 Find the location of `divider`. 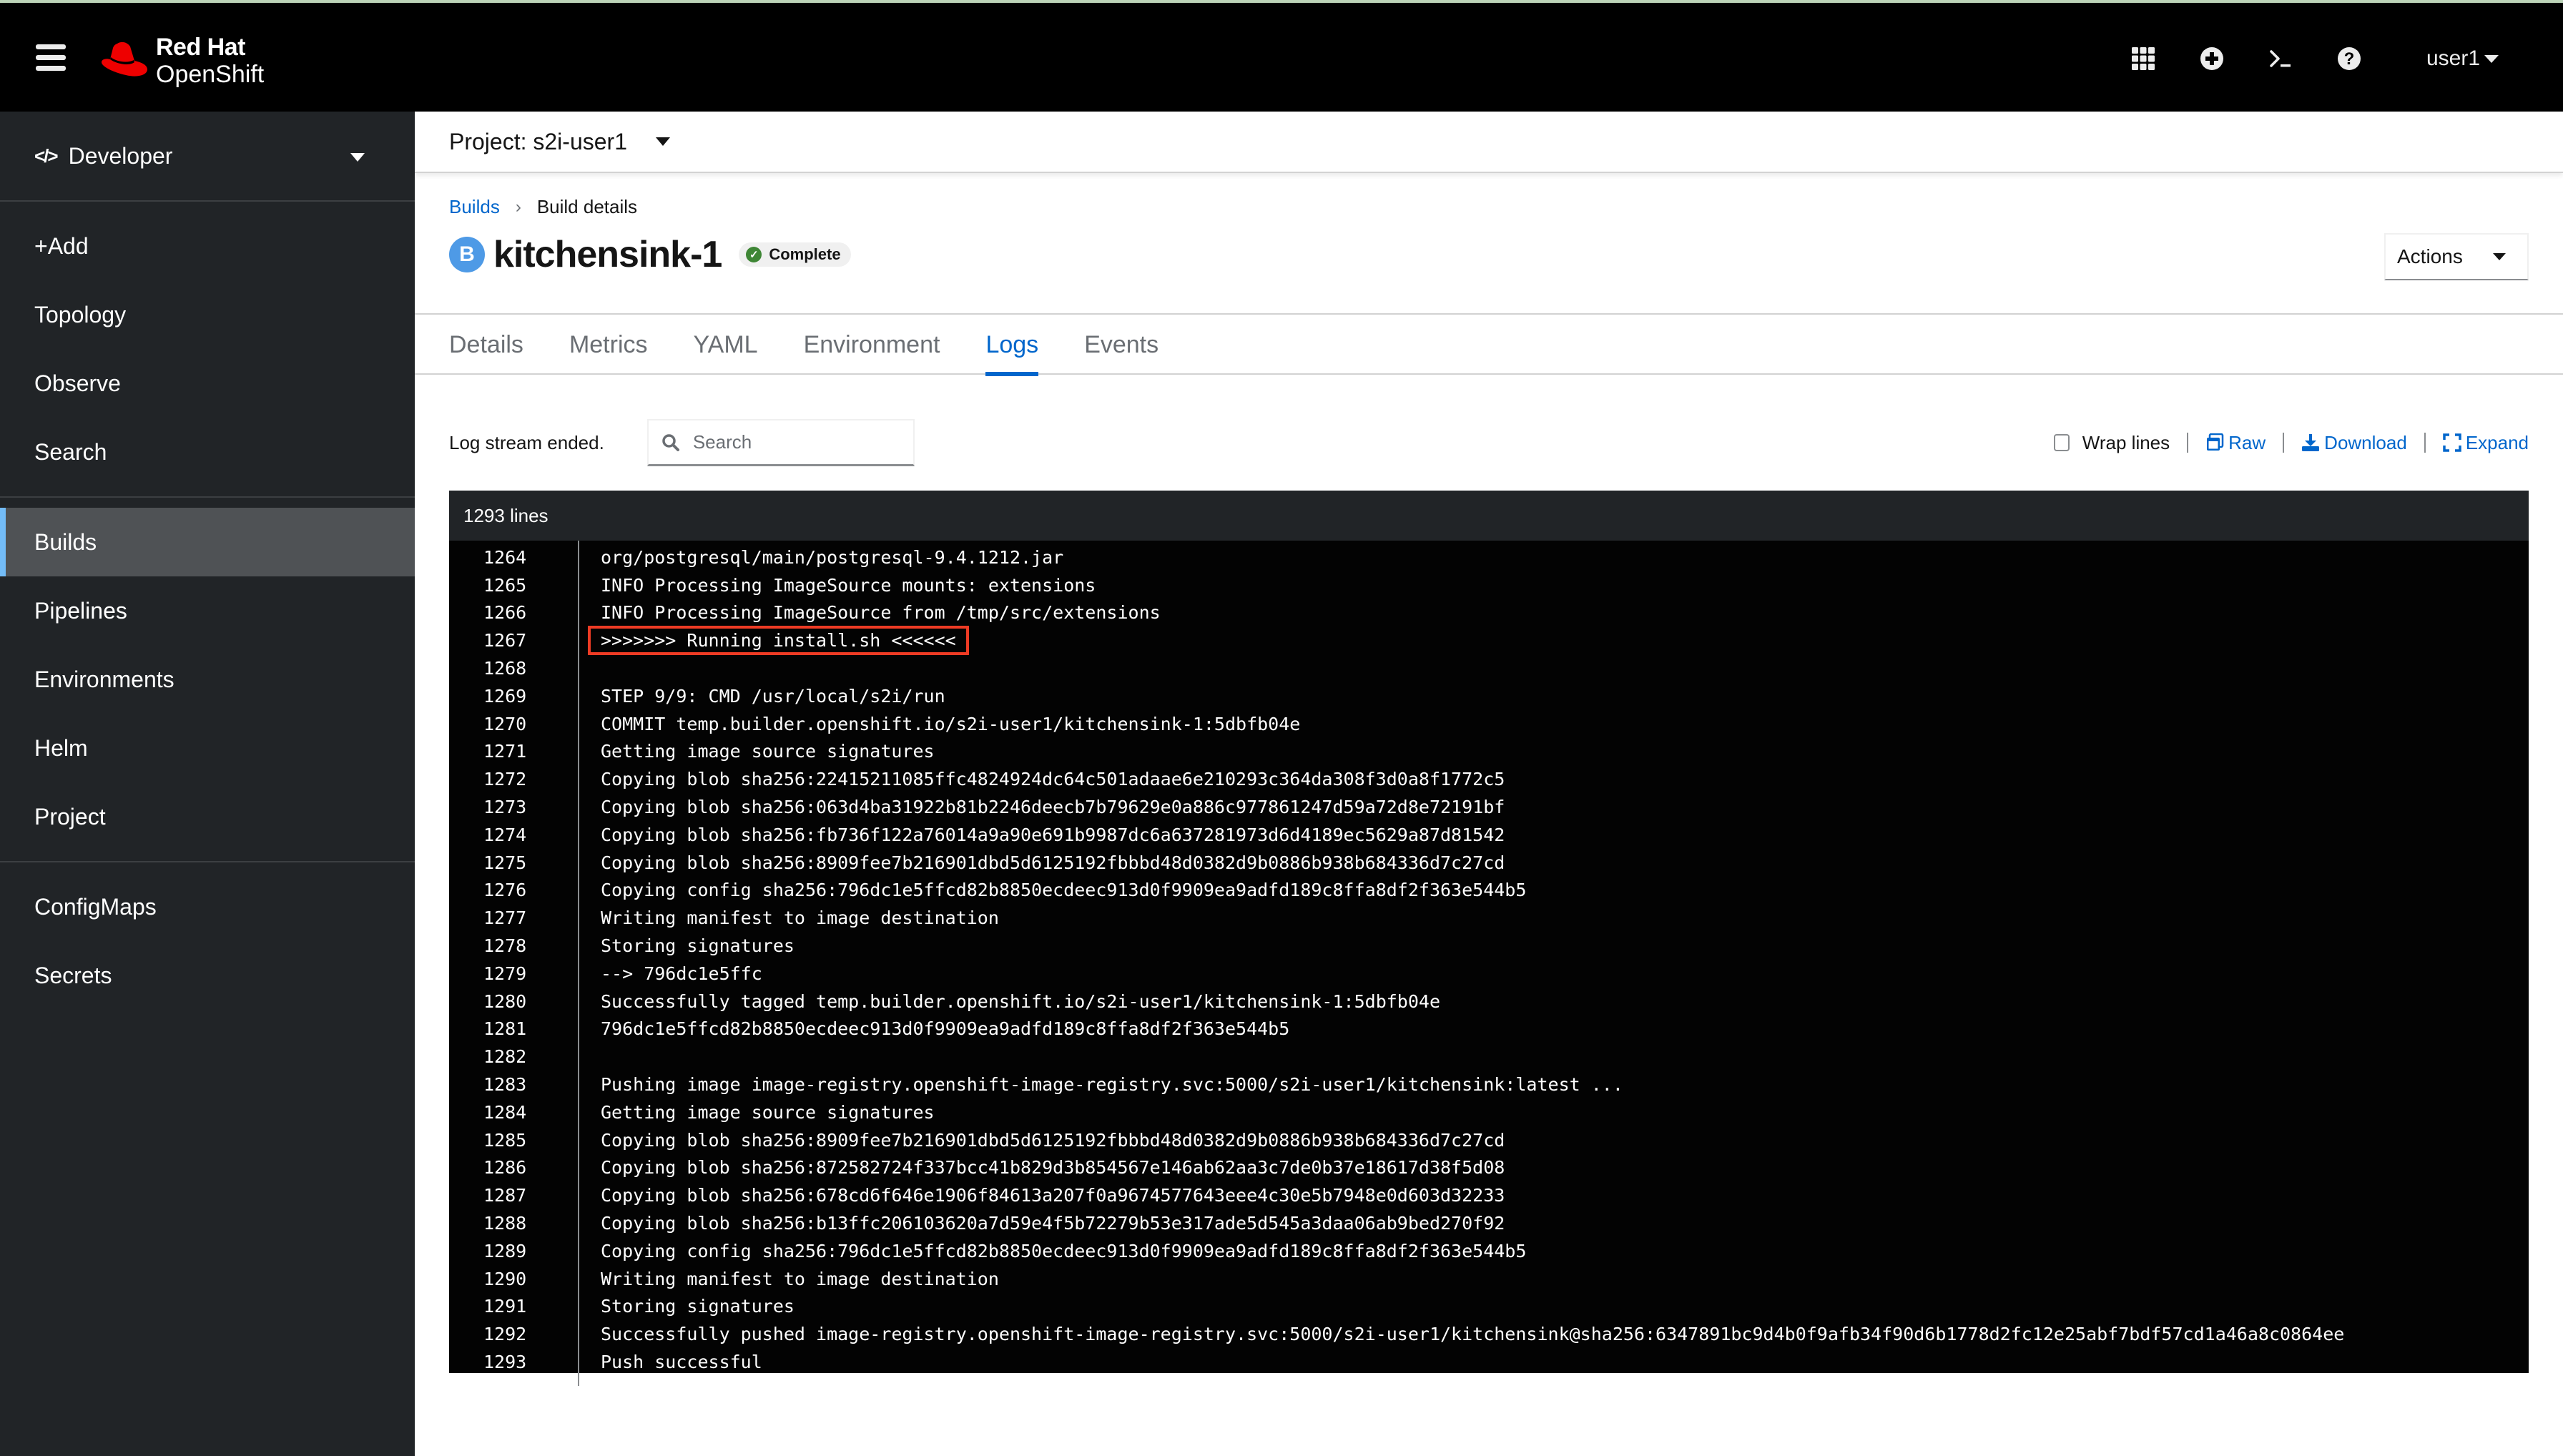

divider is located at coordinates (2188, 443).